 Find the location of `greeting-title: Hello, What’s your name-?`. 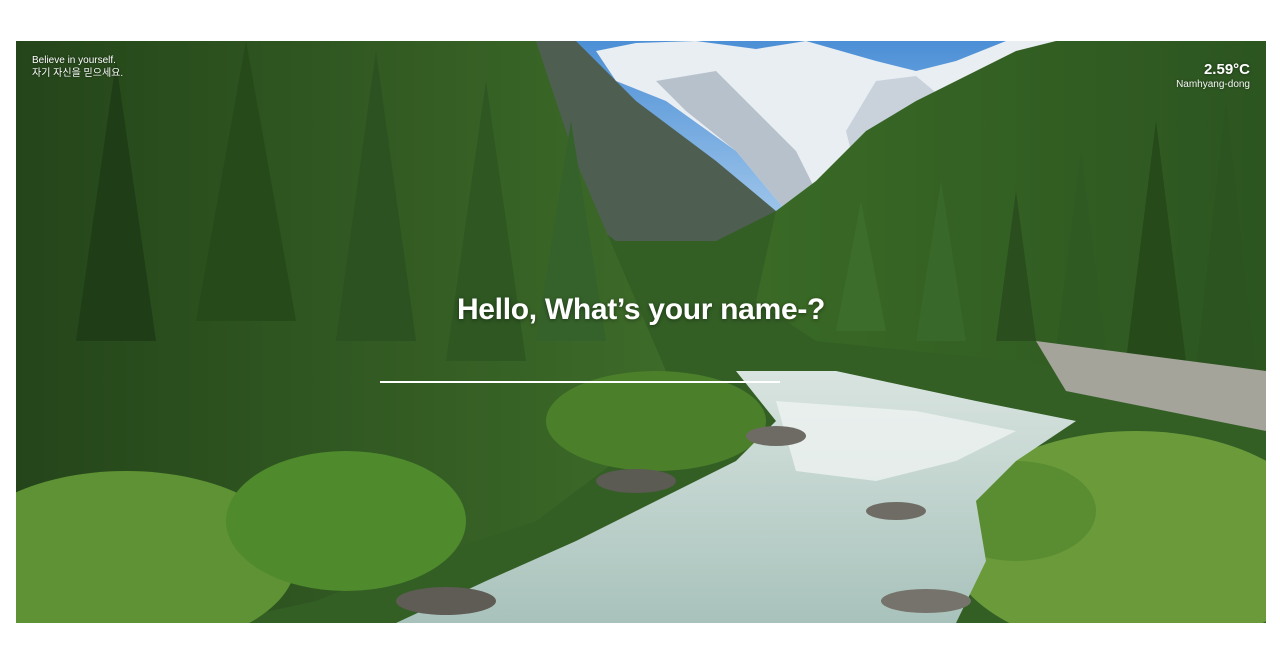

greeting-title: Hello, What’s your name-? is located at coordinates (641, 309).